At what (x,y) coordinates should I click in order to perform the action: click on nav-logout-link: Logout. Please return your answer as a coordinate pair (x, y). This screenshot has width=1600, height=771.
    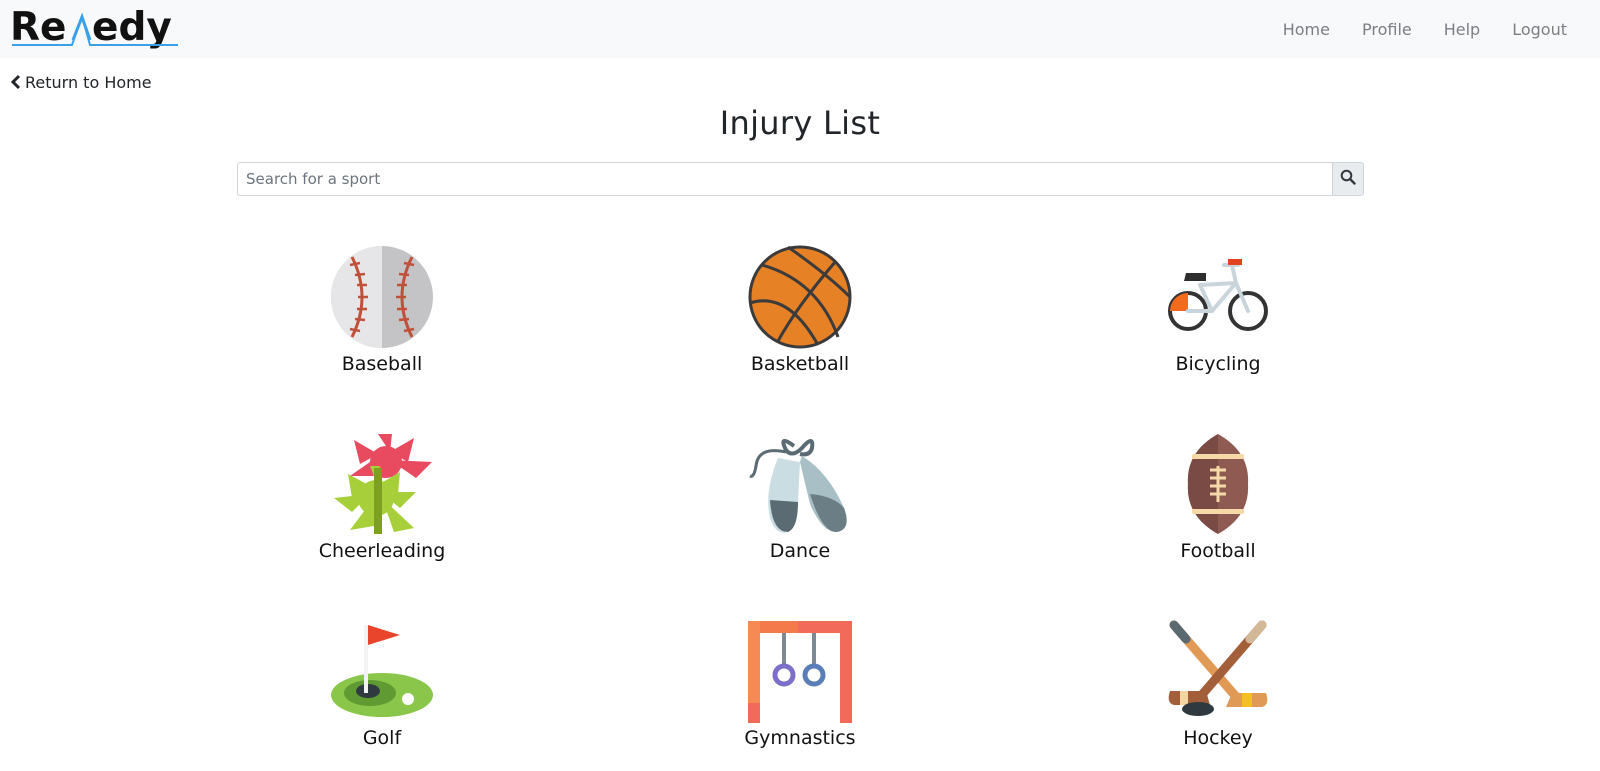
    Looking at the image, I should click on (1539, 29).